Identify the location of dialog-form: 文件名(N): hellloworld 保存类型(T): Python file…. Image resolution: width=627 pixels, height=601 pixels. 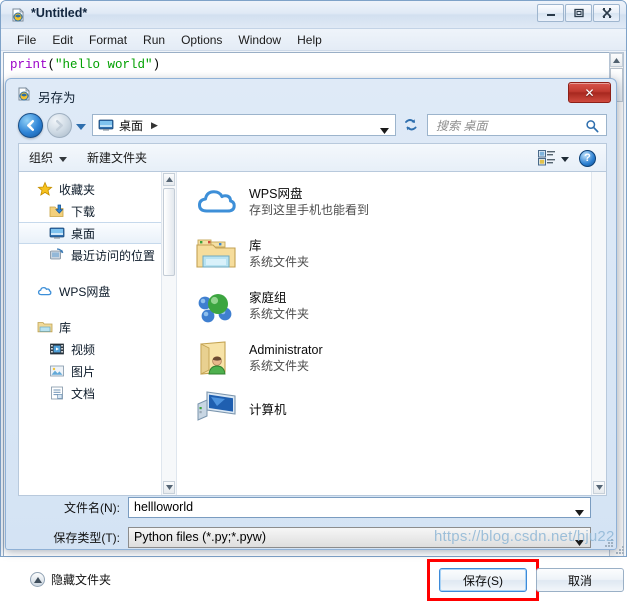
(312, 525).